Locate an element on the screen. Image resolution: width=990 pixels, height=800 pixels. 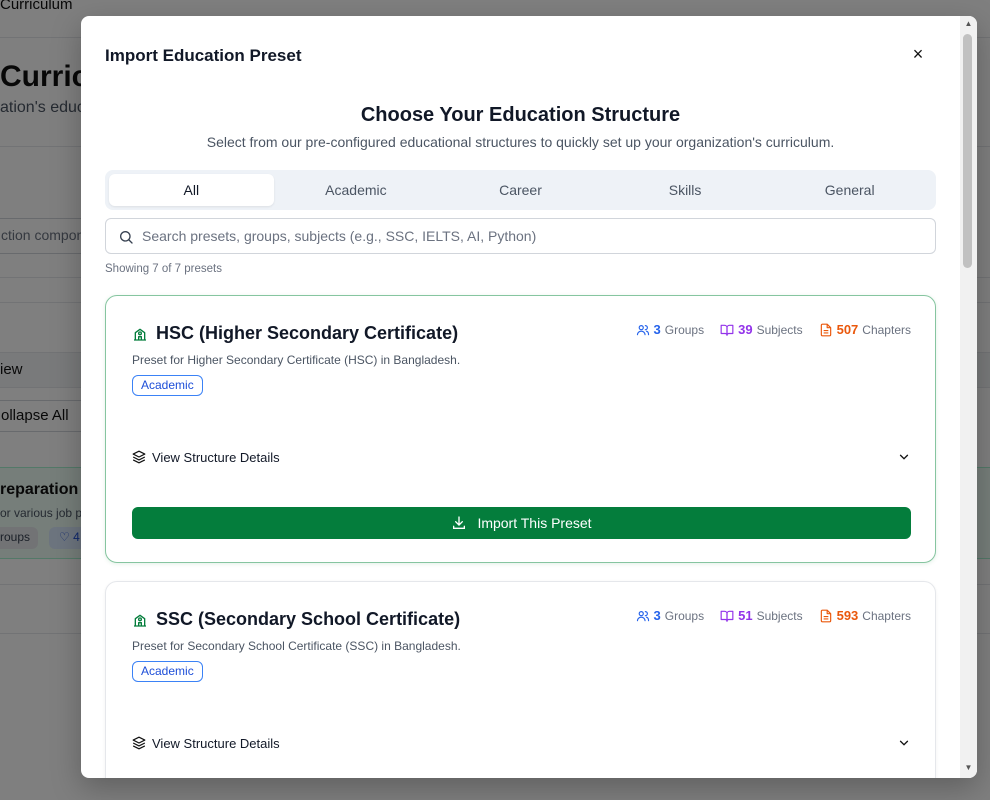
tab-career: Career is located at coordinates (520, 190).